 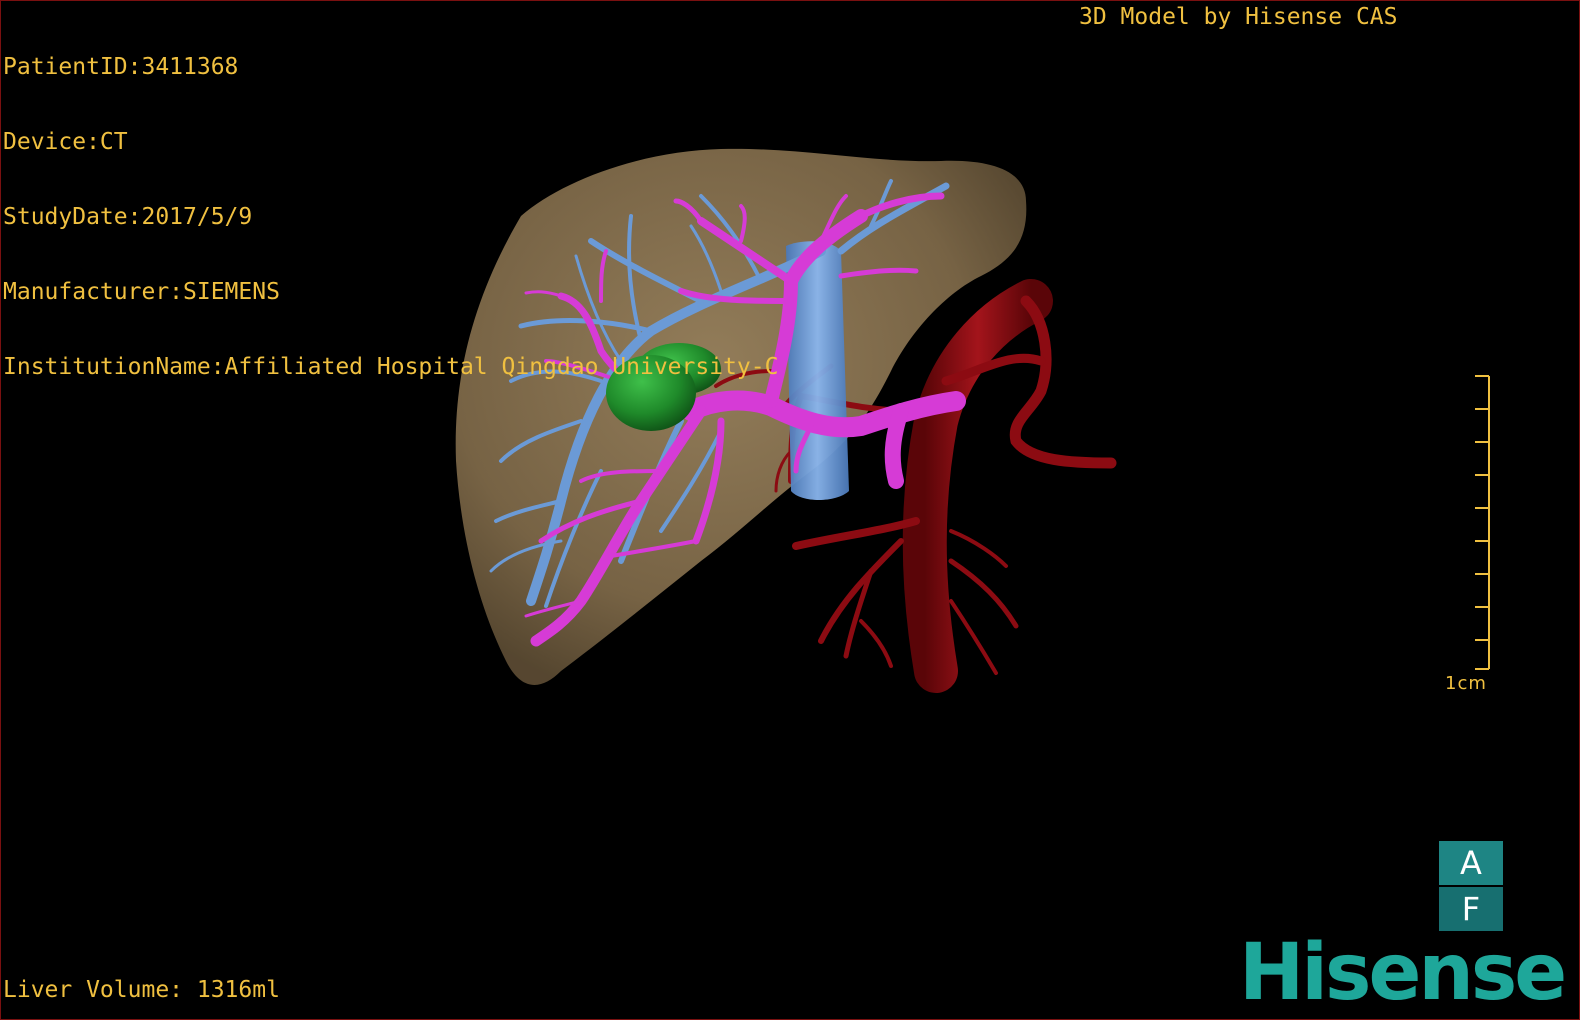 What do you see at coordinates (1471, 863) in the screenshot?
I see `orientation-face-top: A` at bounding box center [1471, 863].